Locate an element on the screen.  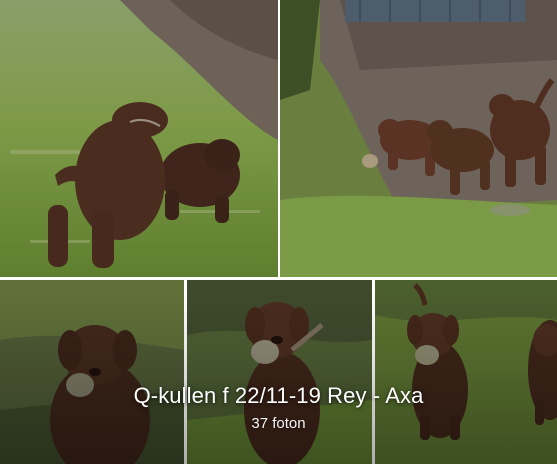
album-photo-4-image is located at coordinates (279, 372).